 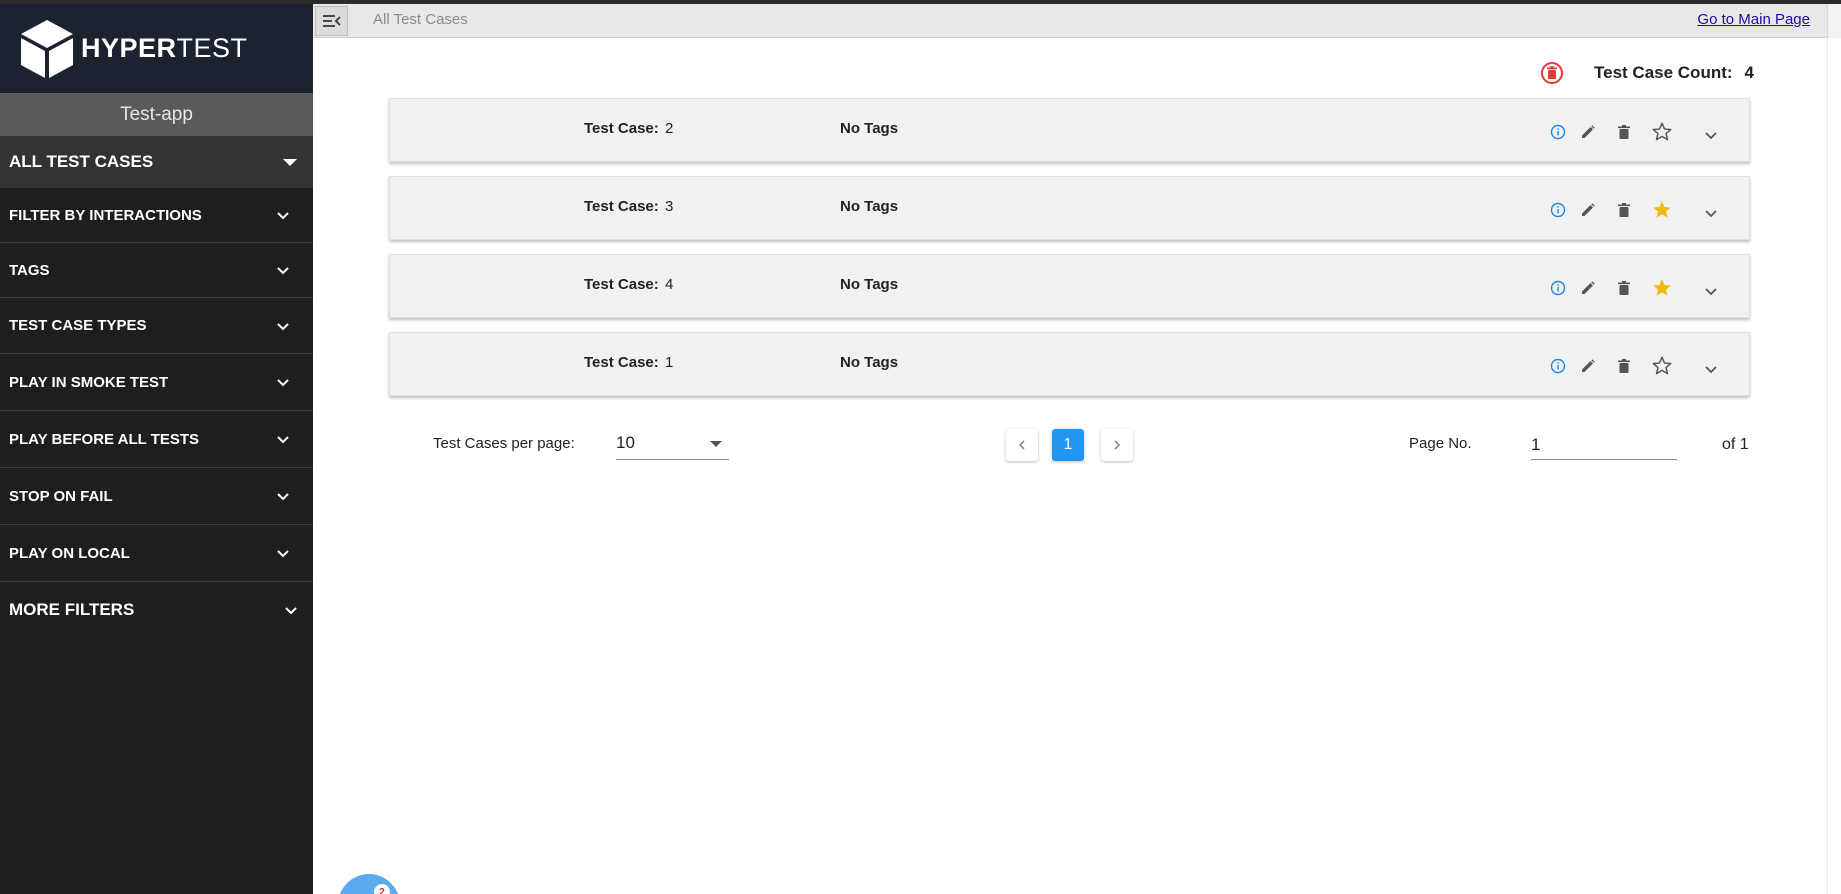 I want to click on test-case-card: Test Case: 4 No Tags, so click(x=1069, y=286).